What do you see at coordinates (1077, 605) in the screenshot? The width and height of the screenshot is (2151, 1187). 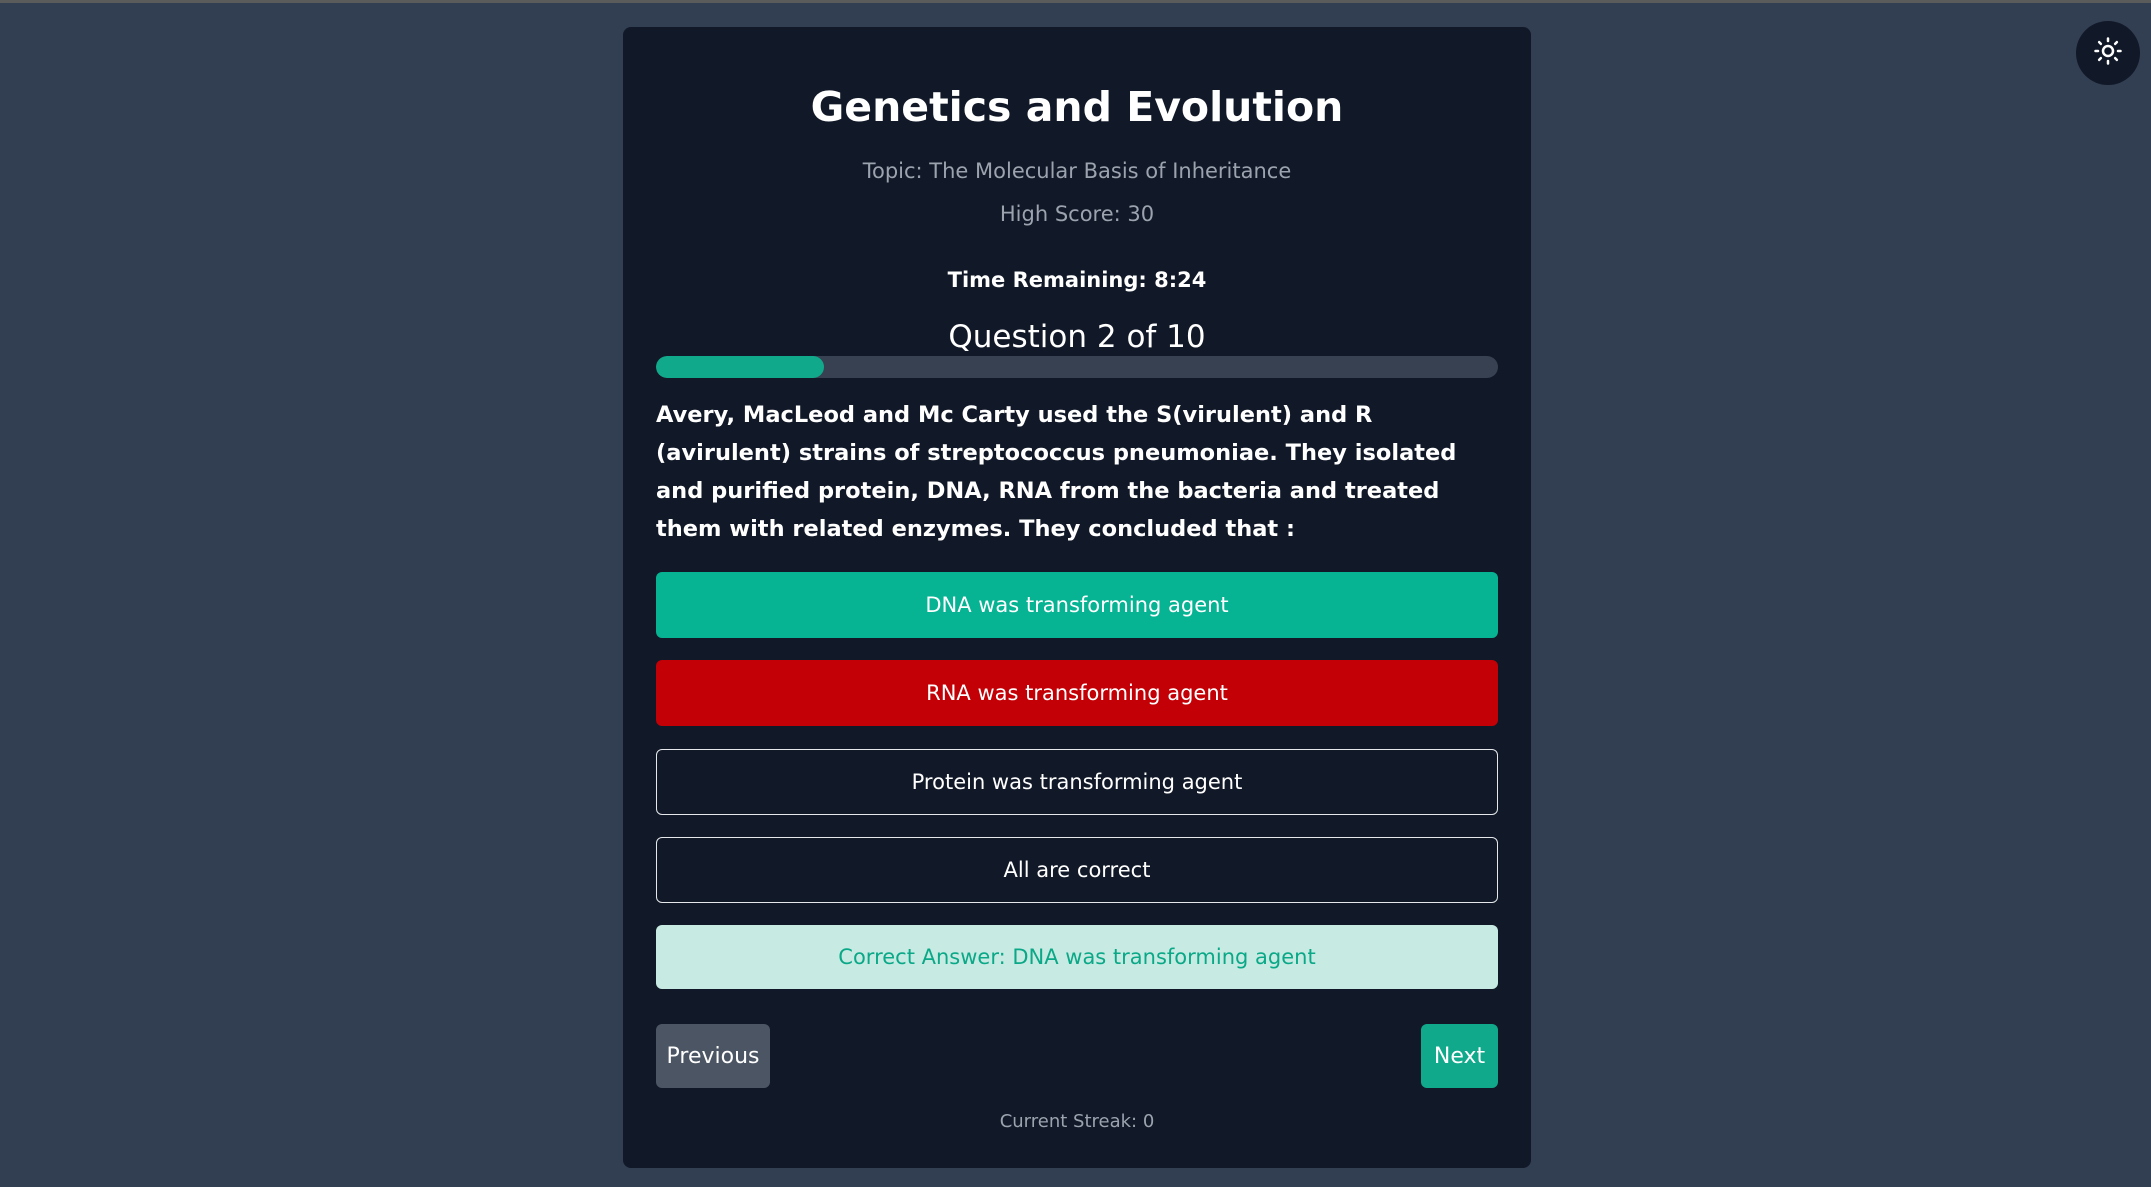 I see `option-button-1: DNA was transforming agent` at bounding box center [1077, 605].